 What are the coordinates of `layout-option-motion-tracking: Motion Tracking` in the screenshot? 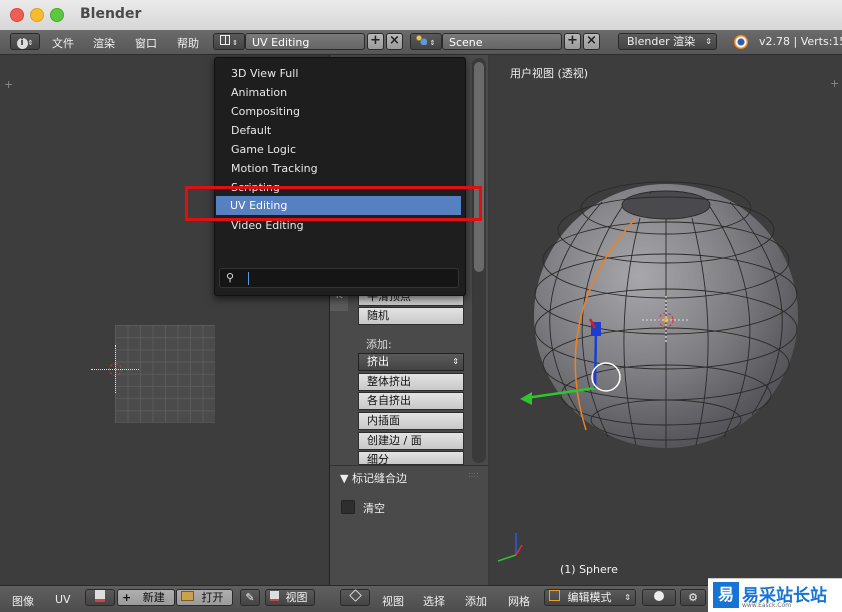 It's located at (274, 168).